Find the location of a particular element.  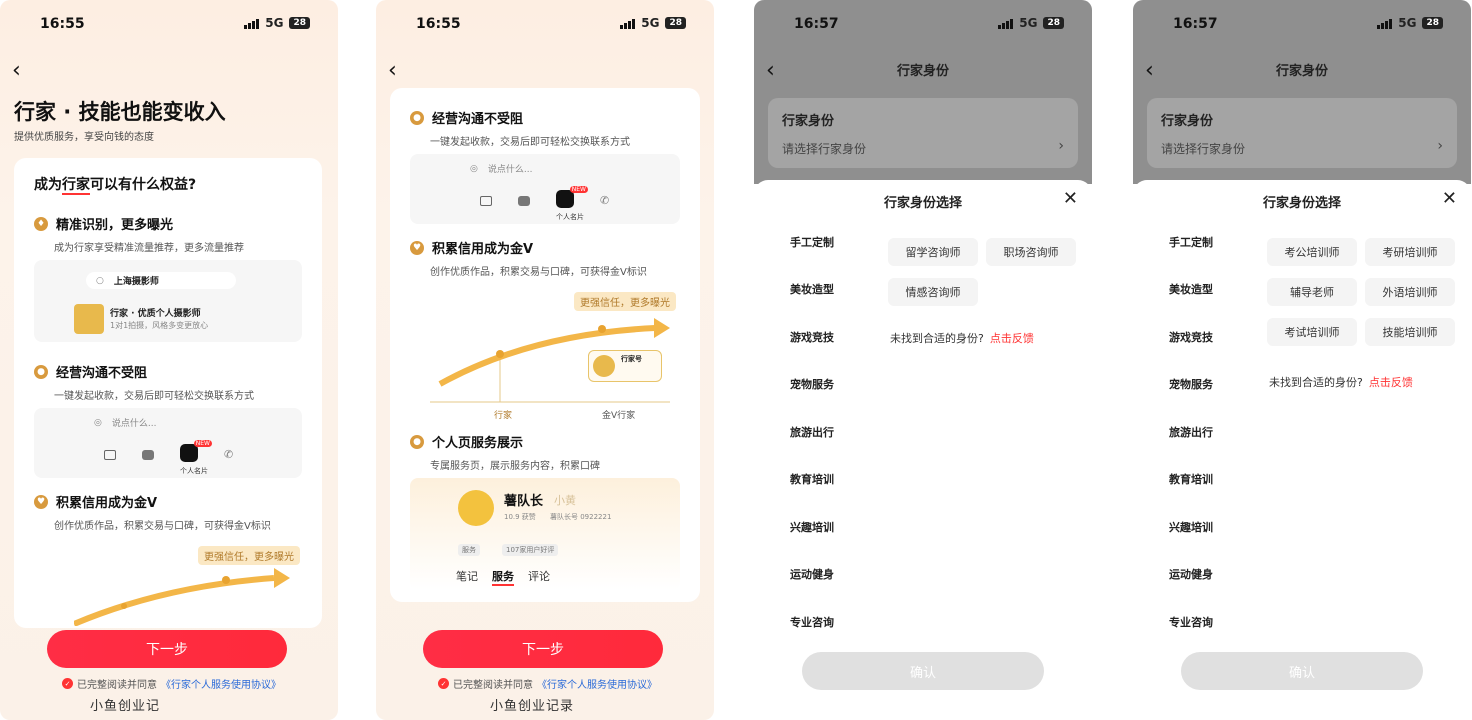

mini-name: 行家号 is located at coordinates (631, 359).